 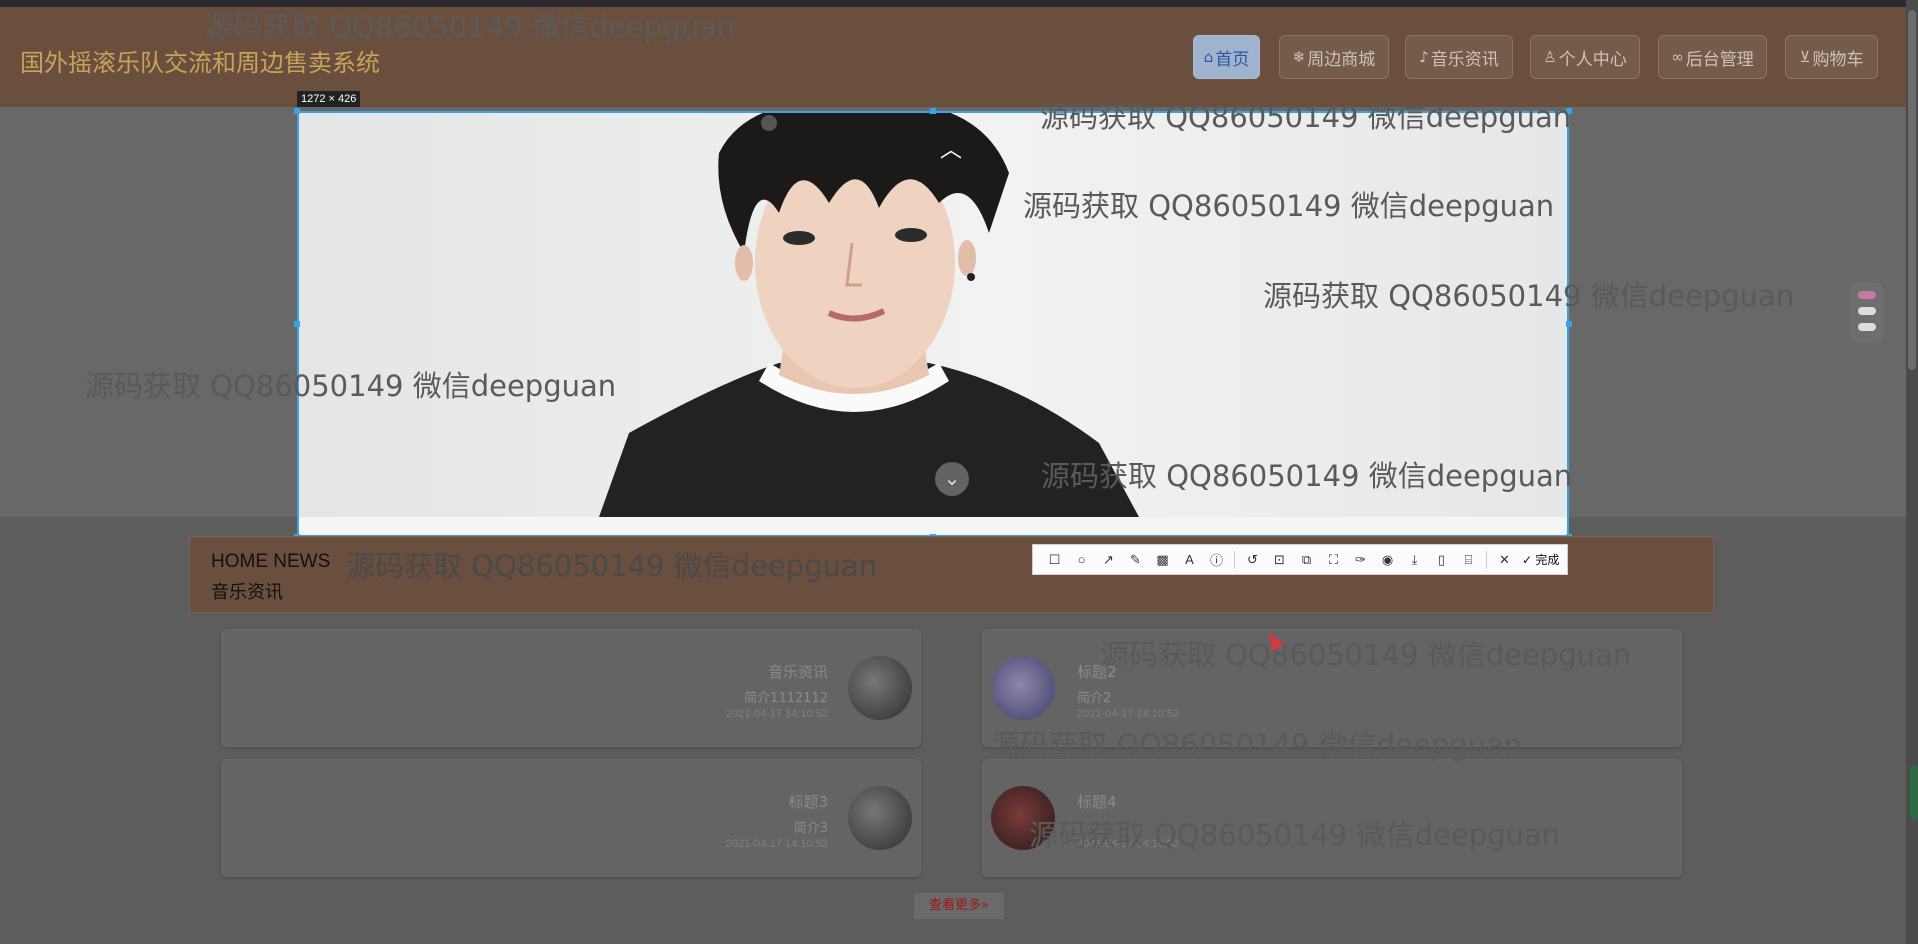 I want to click on news-title: 标题3, so click(x=808, y=802).